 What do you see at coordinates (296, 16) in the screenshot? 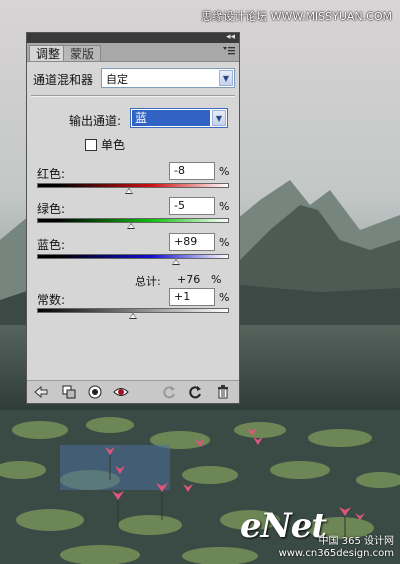
I see `watermark-top: 思缘设计论坛 WWW.MISSYUAN.COM` at bounding box center [296, 16].